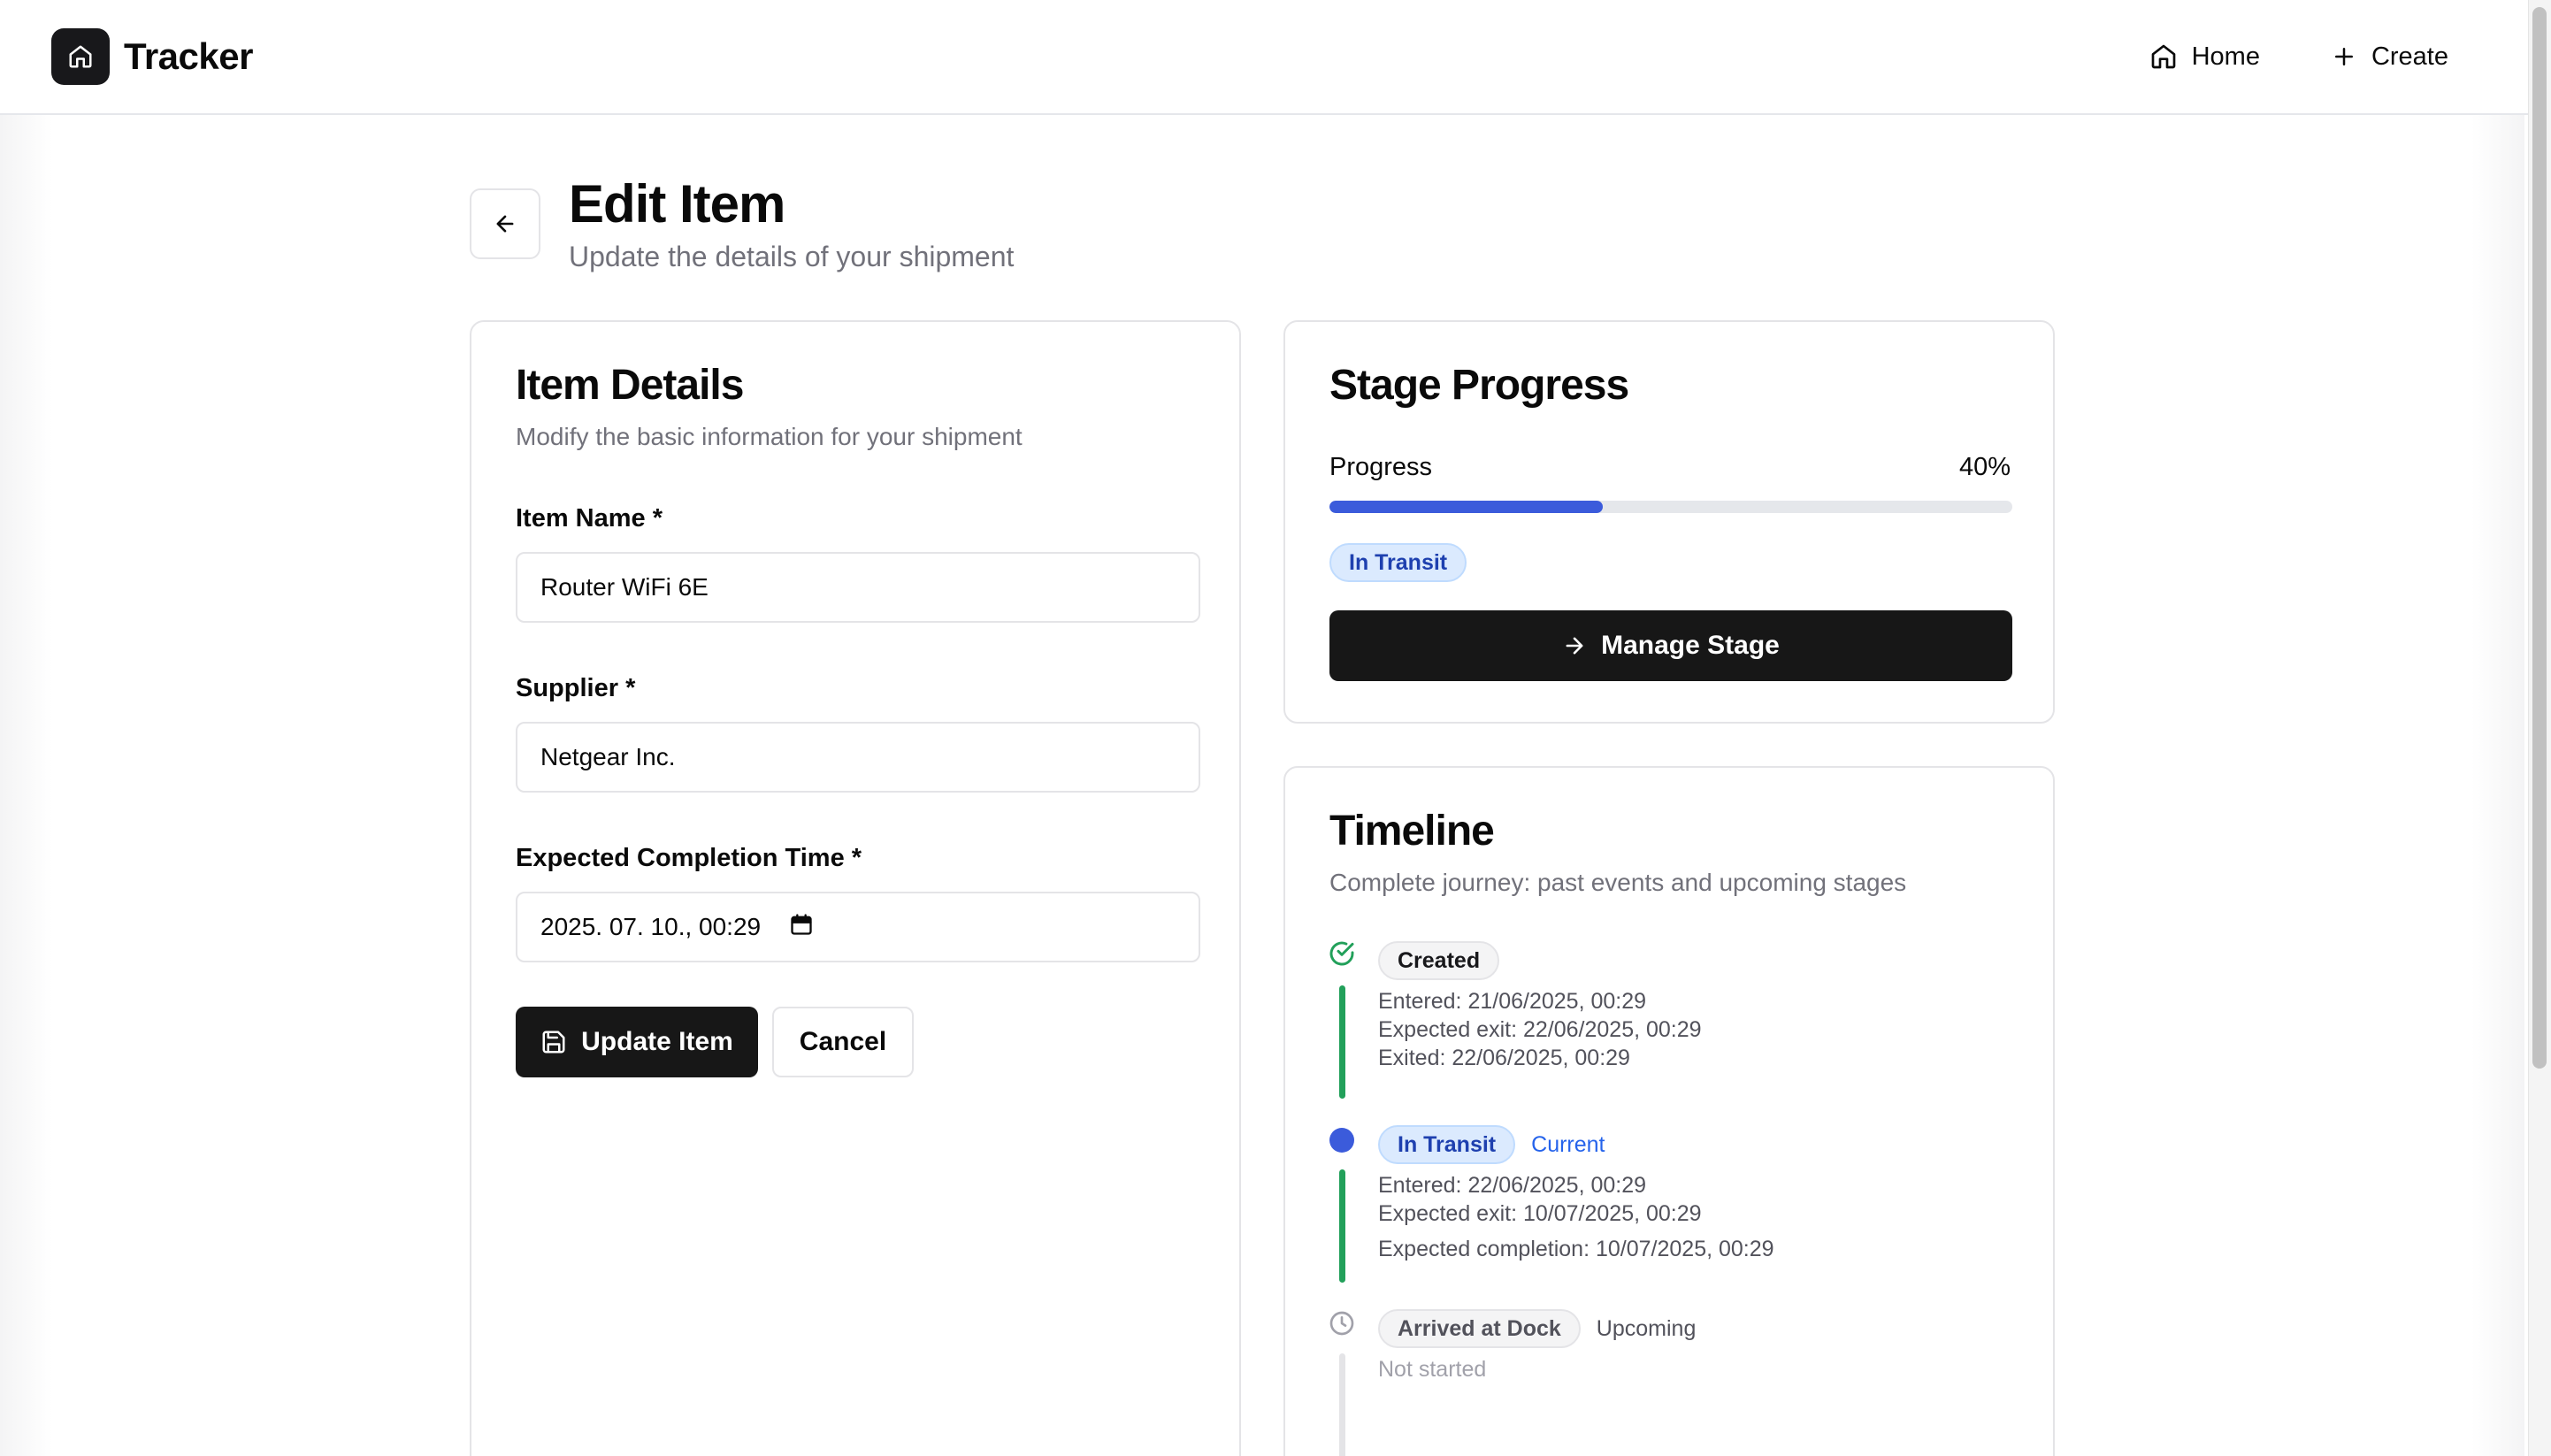 This screenshot has height=1456, width=2551. Describe the element at coordinates (792, 256) in the screenshot. I see `page-subtitle: Update the details of your shipment` at that location.